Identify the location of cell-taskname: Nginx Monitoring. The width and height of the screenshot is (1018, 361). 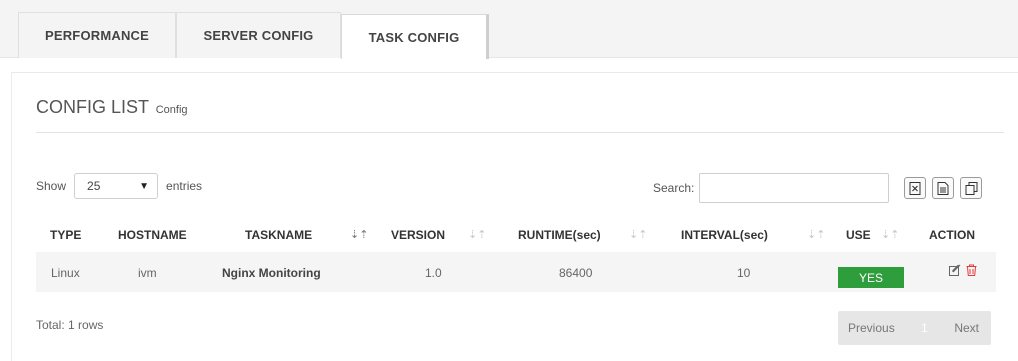
(271, 273).